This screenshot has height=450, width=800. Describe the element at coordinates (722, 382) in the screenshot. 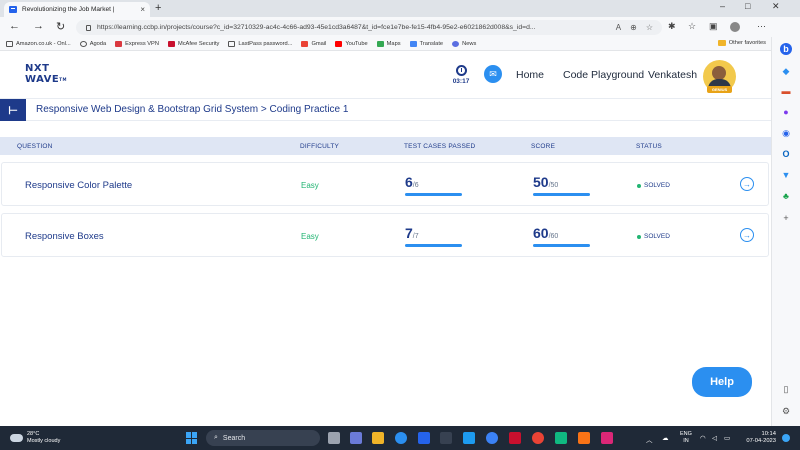

I see `help-button: Help` at that location.